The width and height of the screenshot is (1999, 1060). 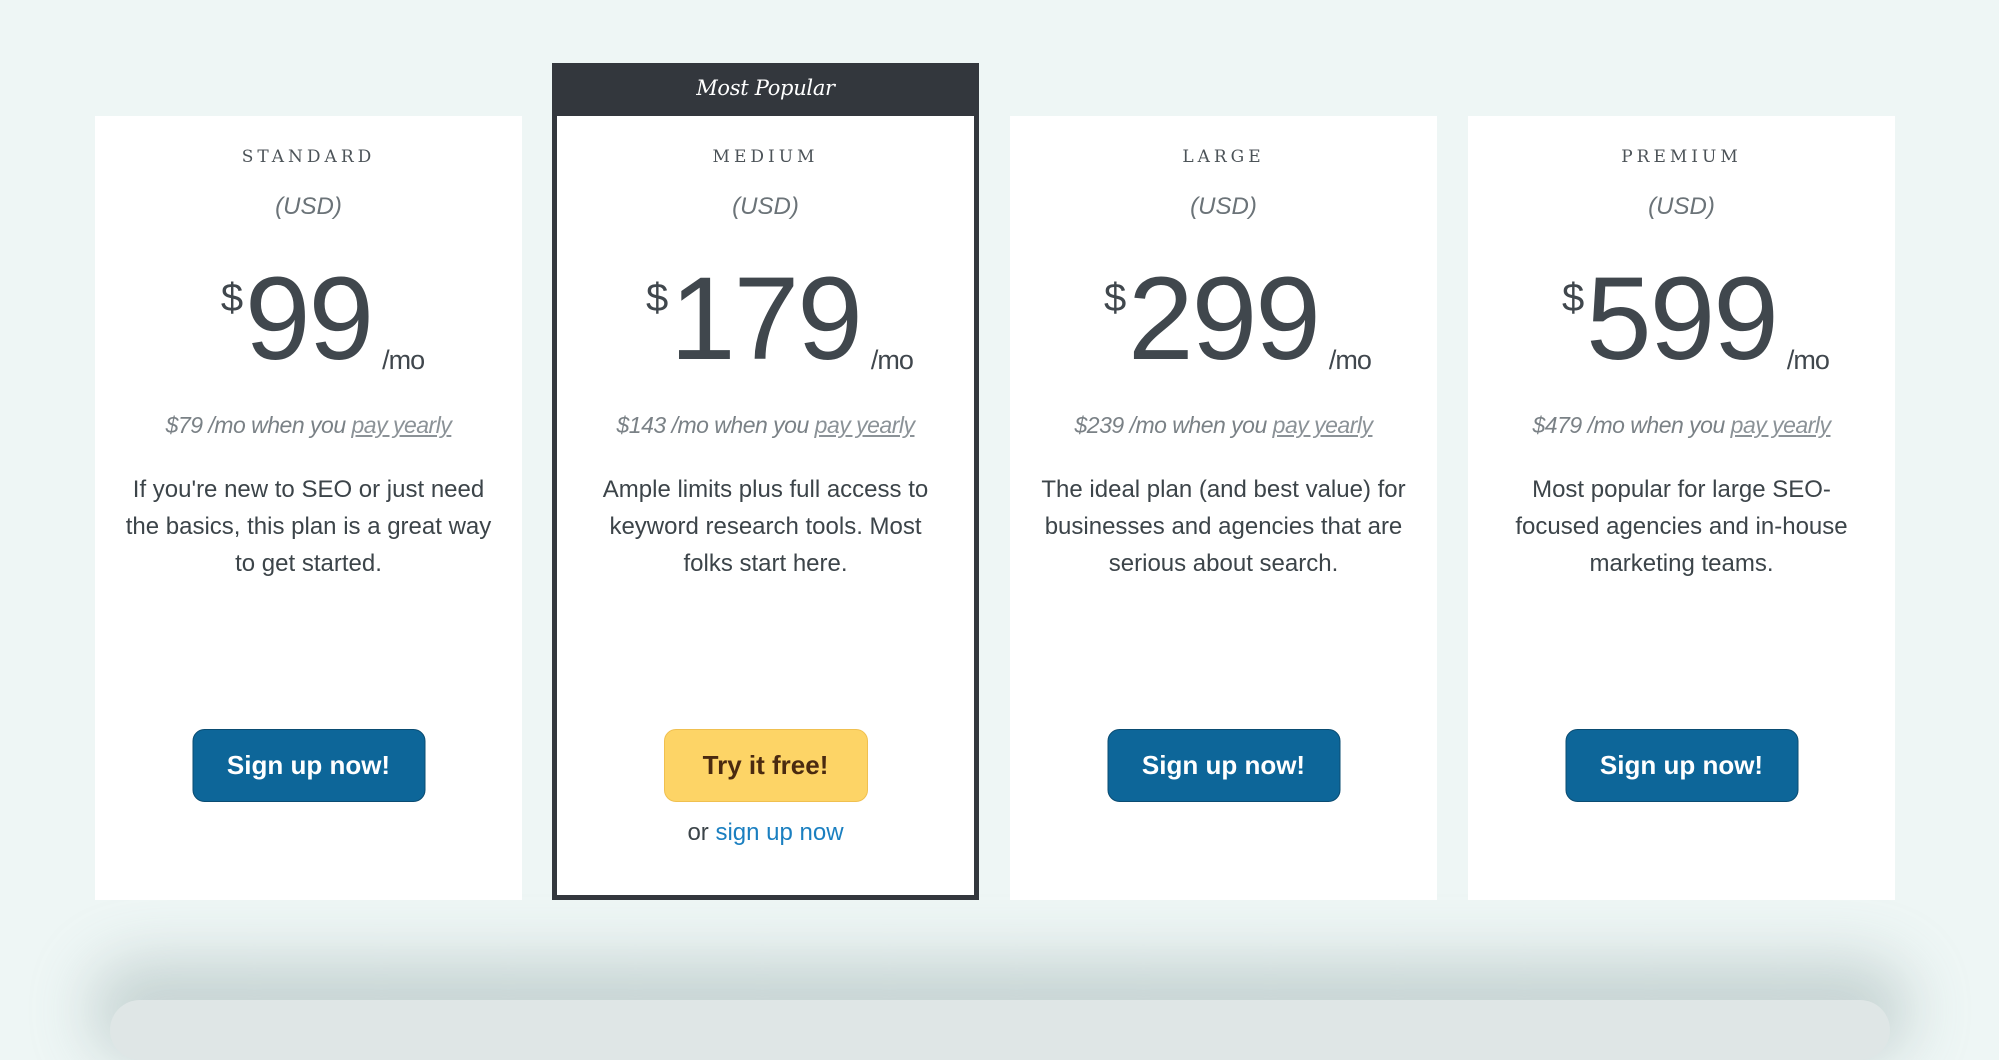 I want to click on plan-name: LARGE, so click(x=1223, y=157).